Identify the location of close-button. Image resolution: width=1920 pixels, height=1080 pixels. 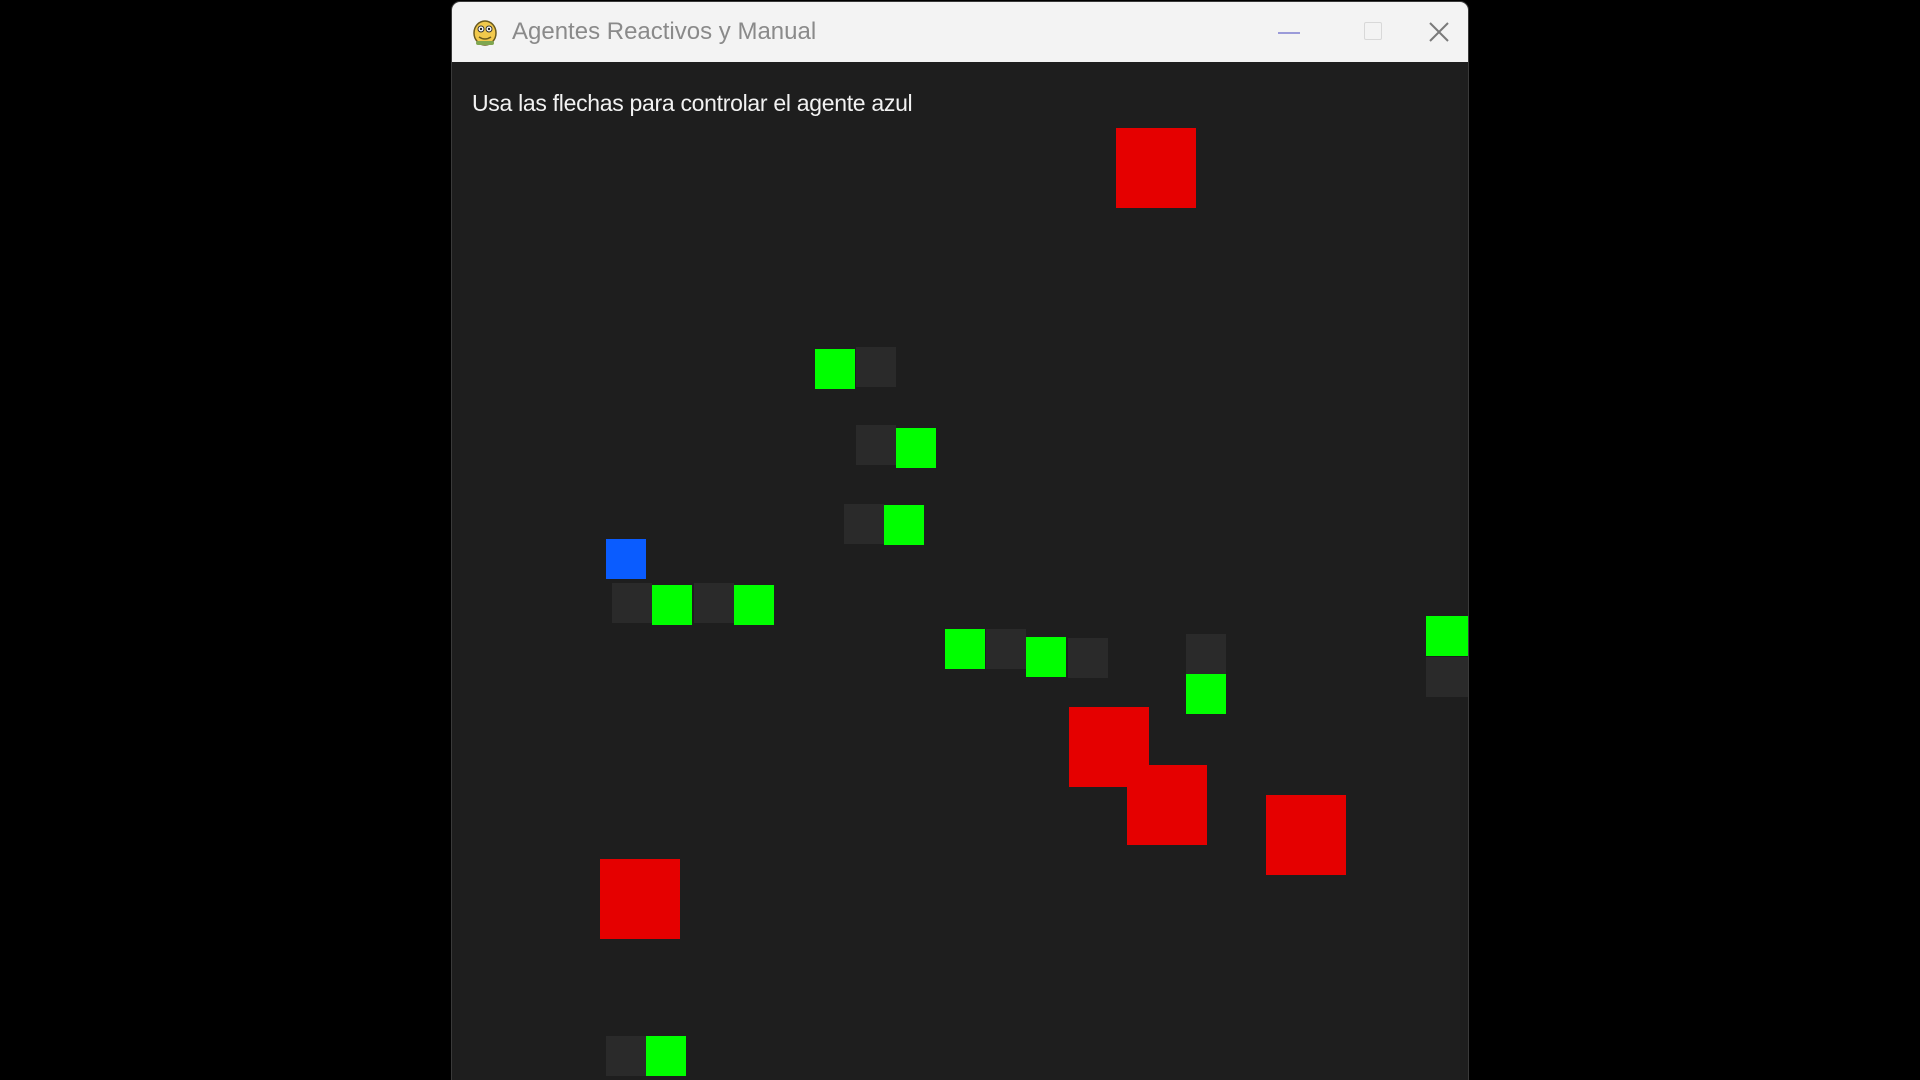
(1423, 32).